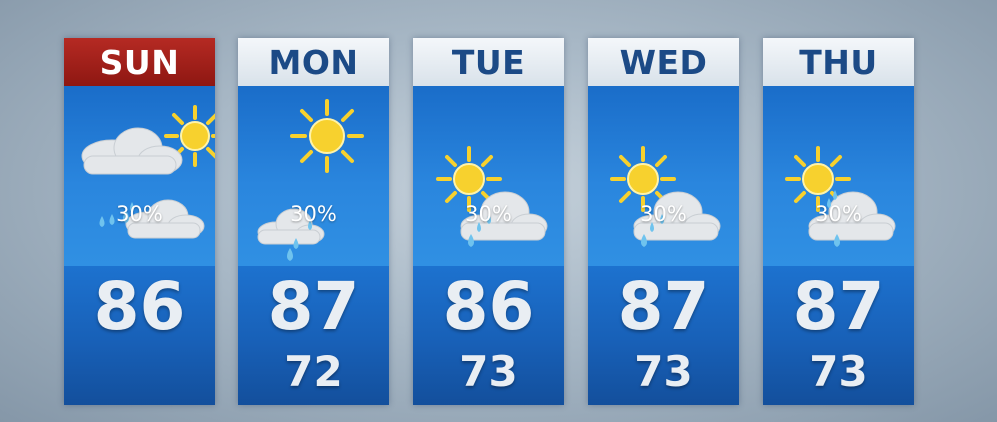 This screenshot has width=997, height=422. I want to click on day-header: SUN, so click(139, 62).